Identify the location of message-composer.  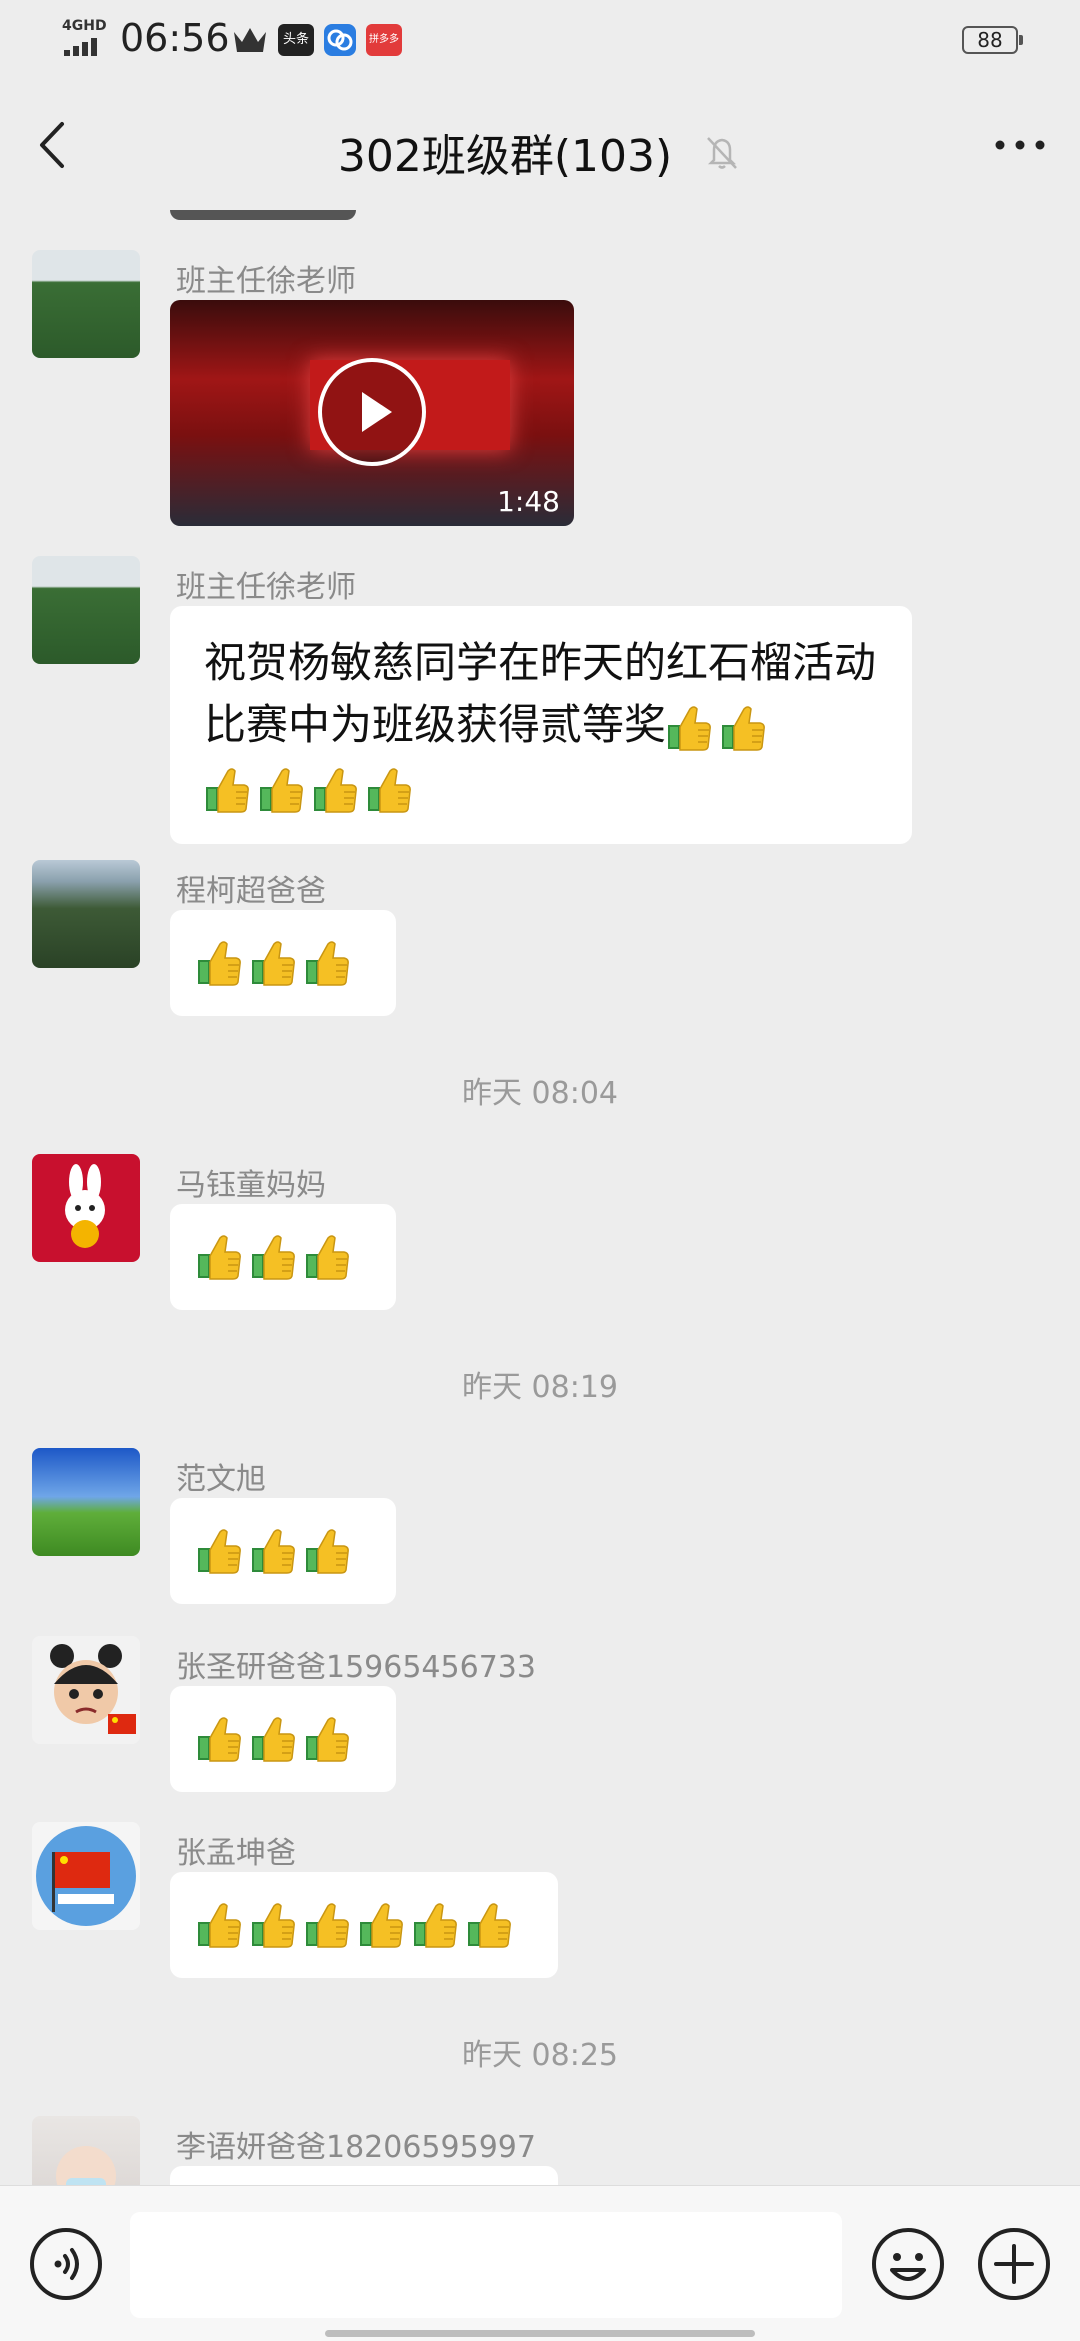
(540, 2263).